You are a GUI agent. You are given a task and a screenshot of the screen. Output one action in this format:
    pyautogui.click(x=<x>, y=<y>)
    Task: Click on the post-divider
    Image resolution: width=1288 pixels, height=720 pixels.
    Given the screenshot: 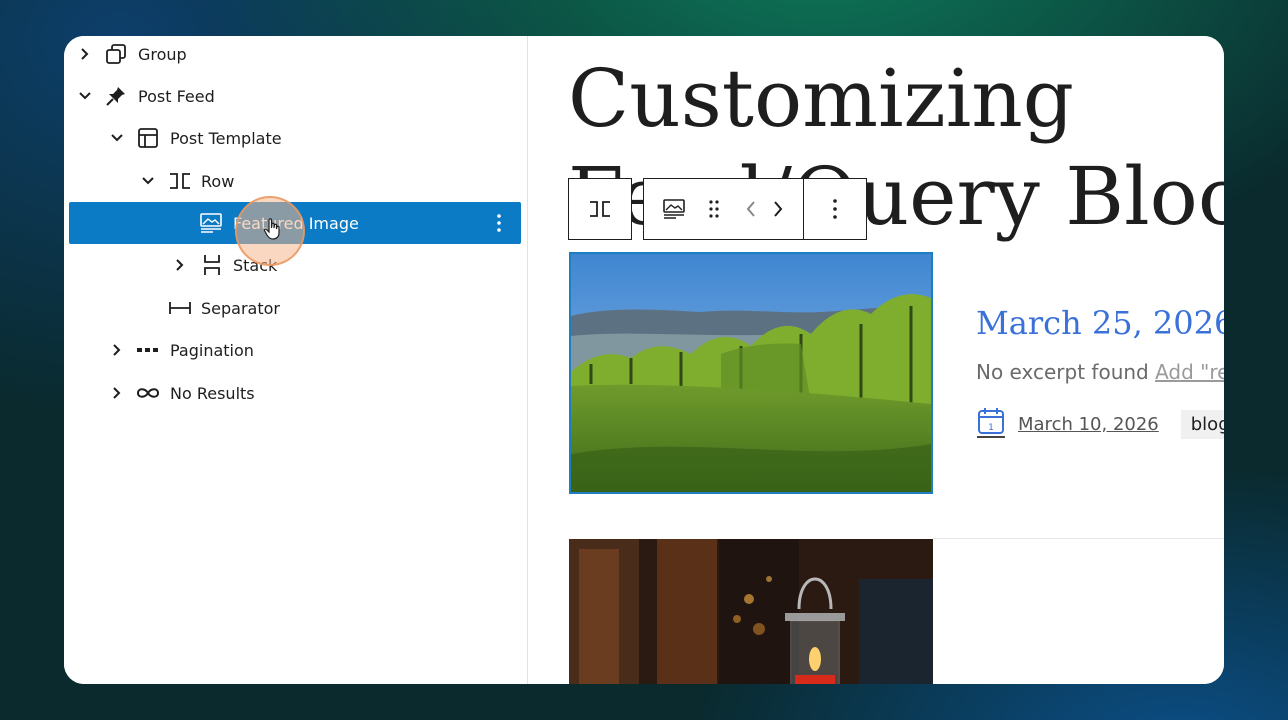 What is the action you would take?
    pyautogui.click(x=1078, y=538)
    